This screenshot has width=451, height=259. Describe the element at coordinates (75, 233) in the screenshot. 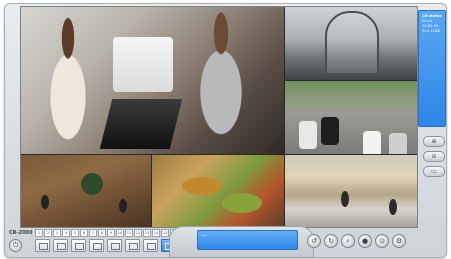

I see `channel-button: 5` at that location.